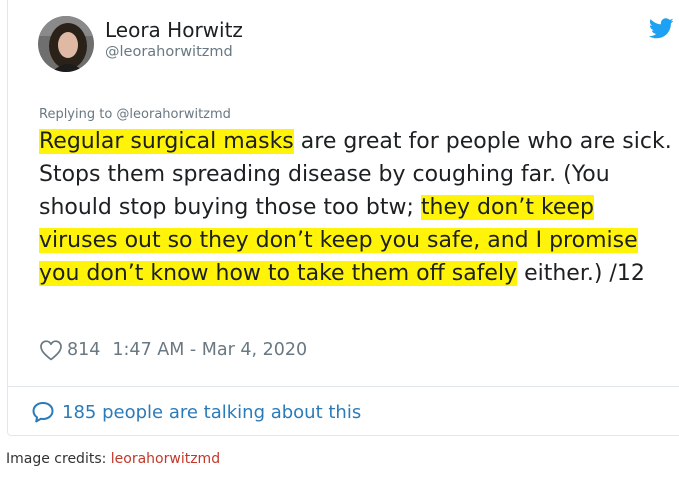 This screenshot has width=679, height=478. I want to click on divider, so click(343, 386).